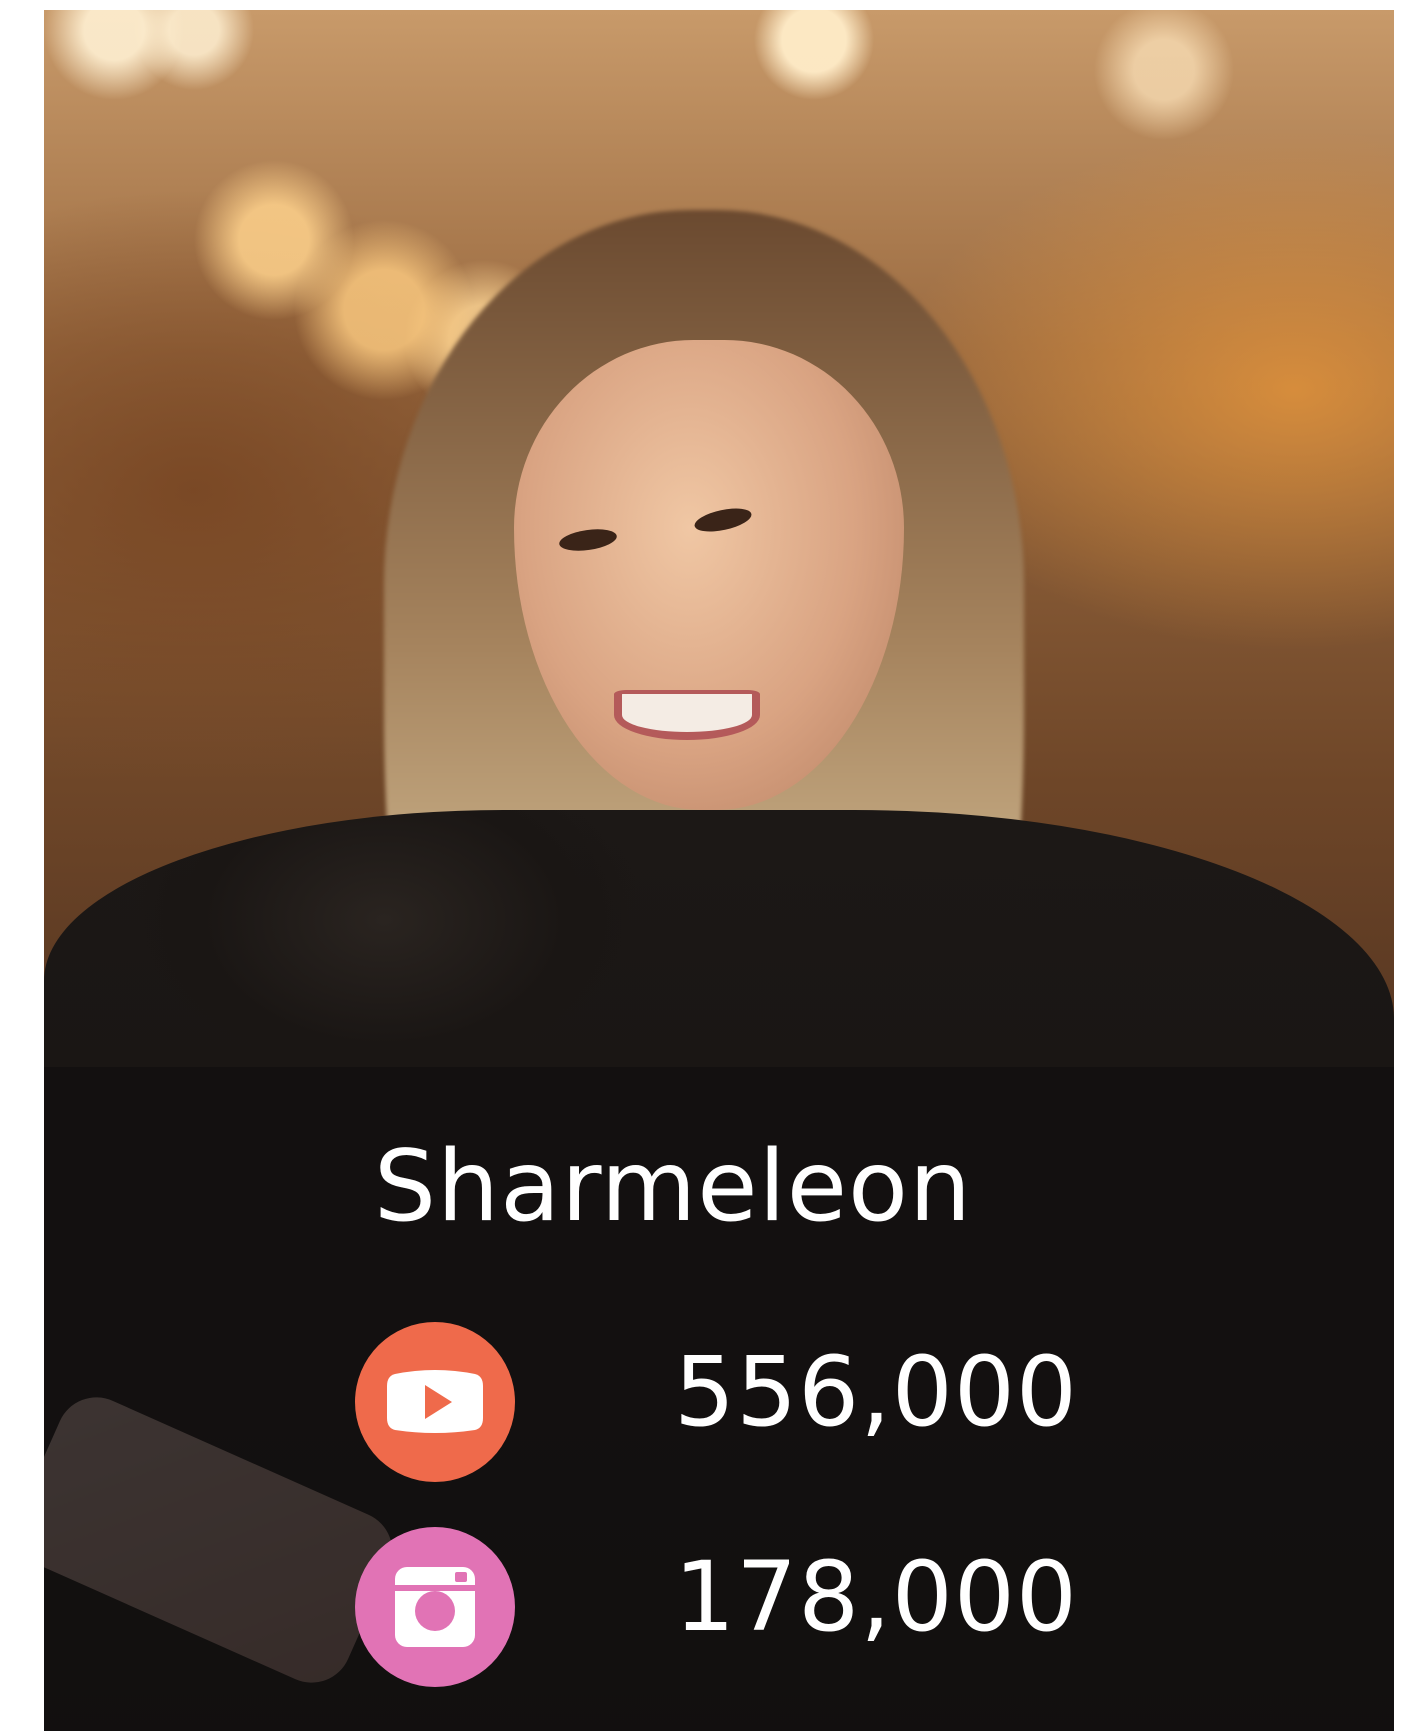  I want to click on youtube-icon, so click(435, 1402).